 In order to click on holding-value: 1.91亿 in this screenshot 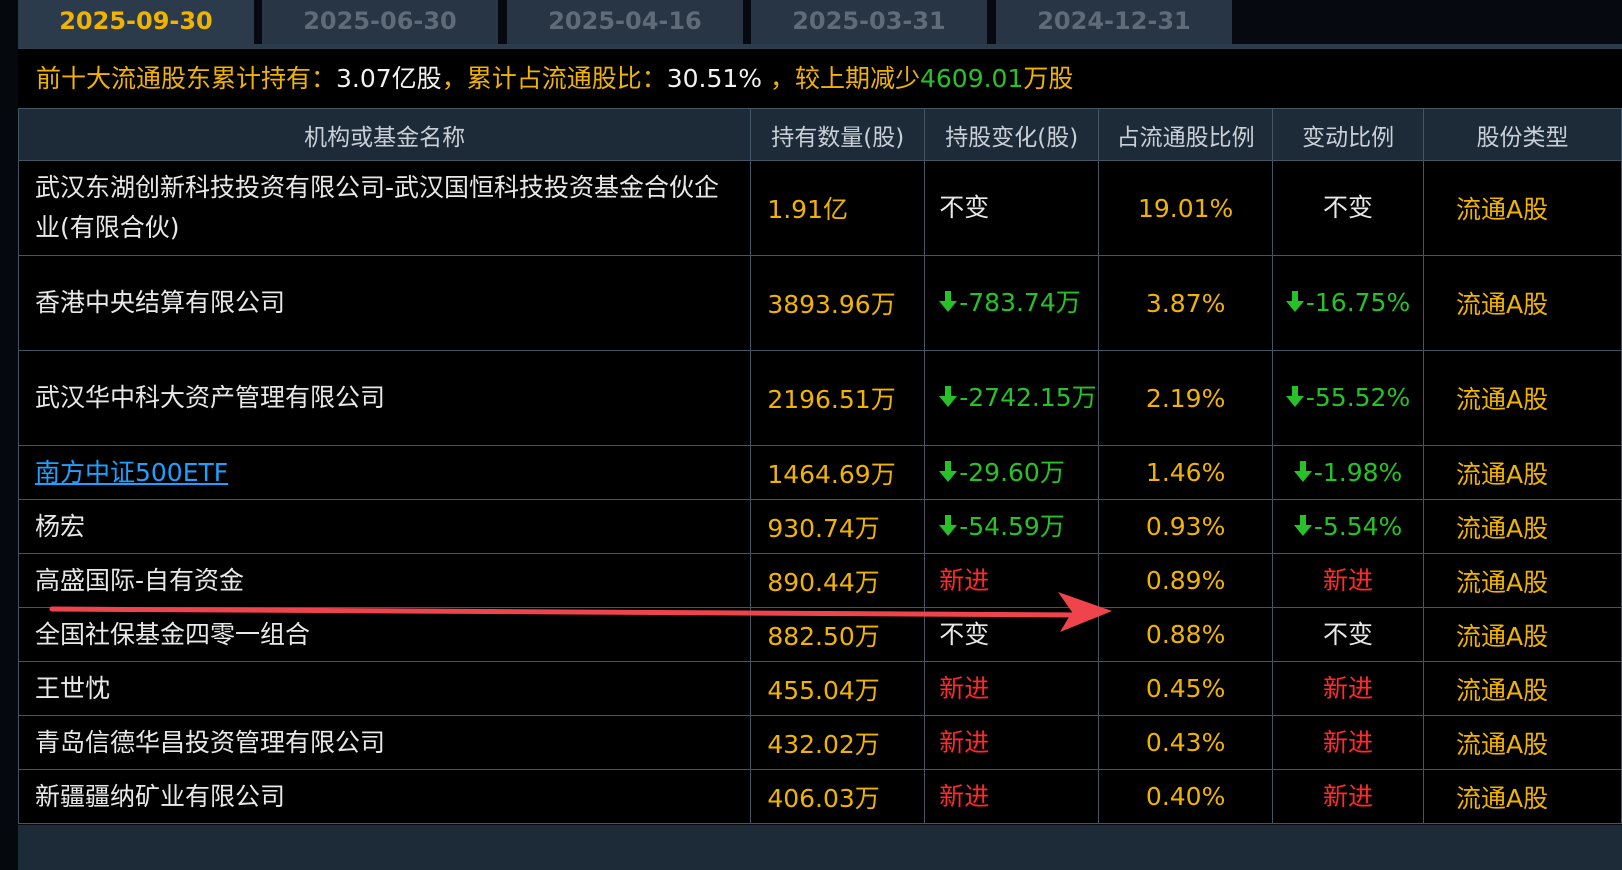, I will do `click(807, 209)`.